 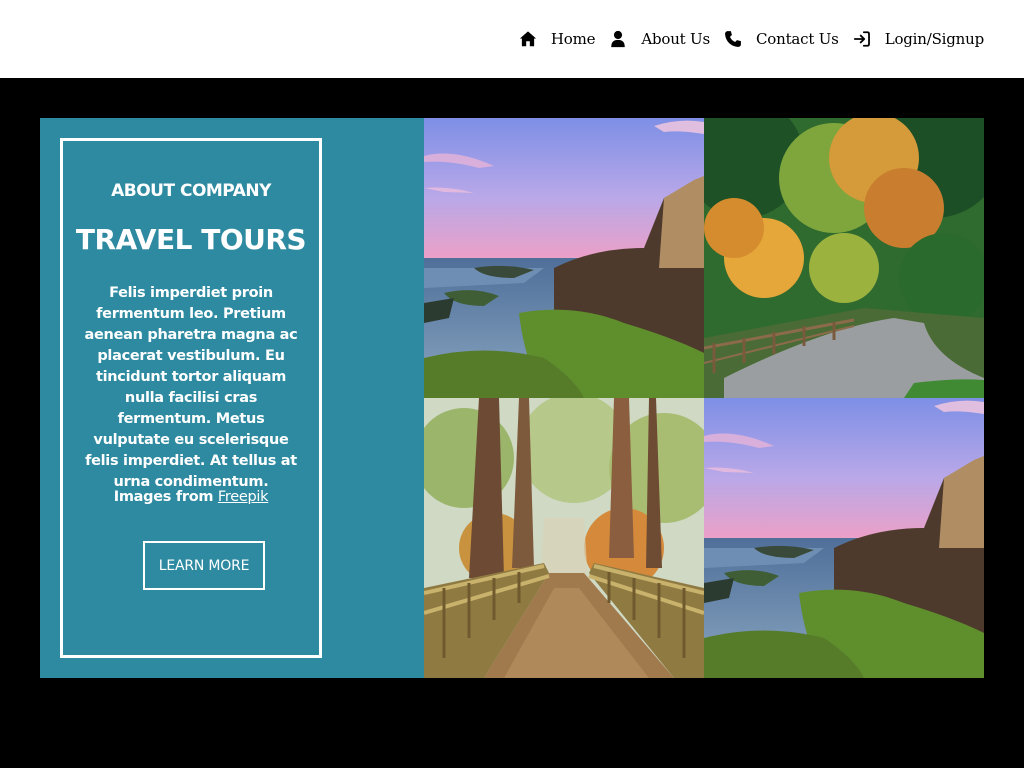 I want to click on home-icon, so click(x=528, y=39).